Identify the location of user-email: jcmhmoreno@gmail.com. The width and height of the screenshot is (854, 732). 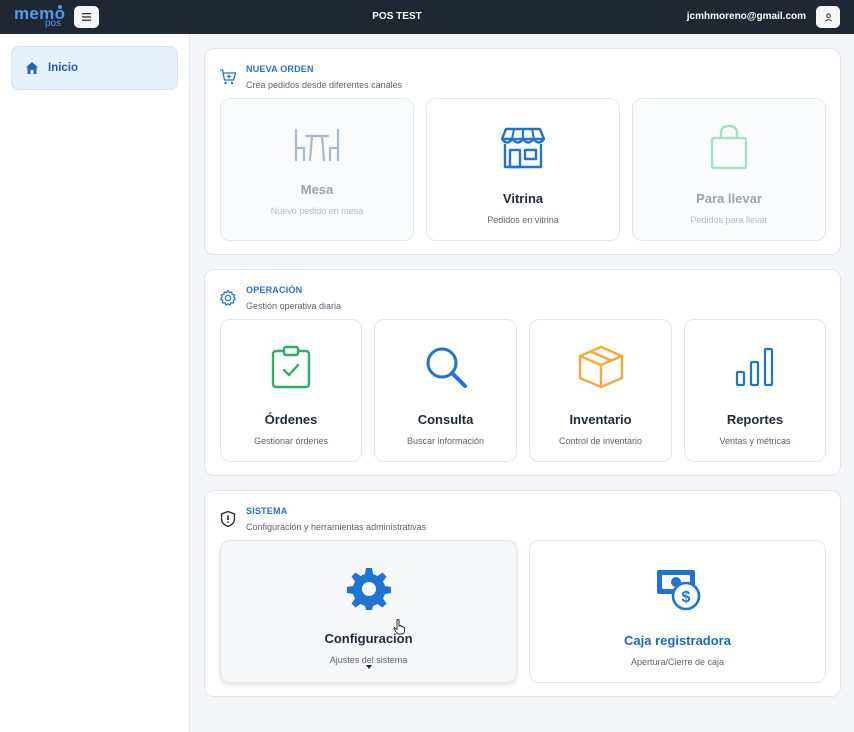
(746, 16).